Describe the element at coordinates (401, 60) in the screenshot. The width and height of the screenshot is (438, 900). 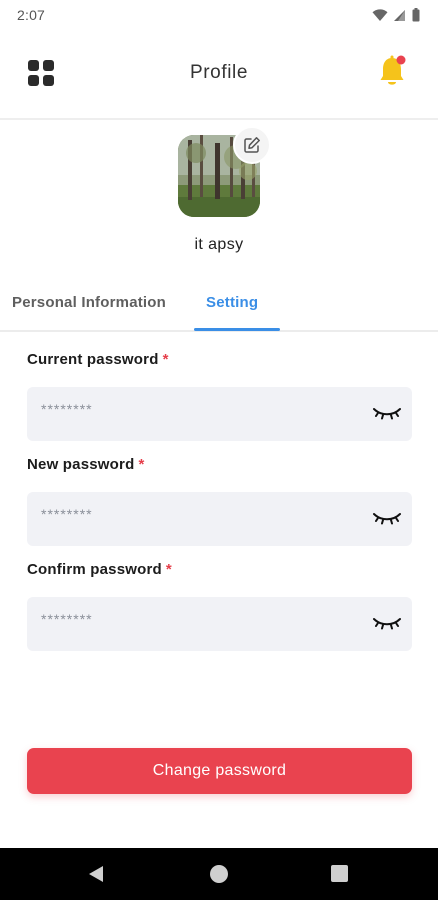
I see `notification-badge` at that location.